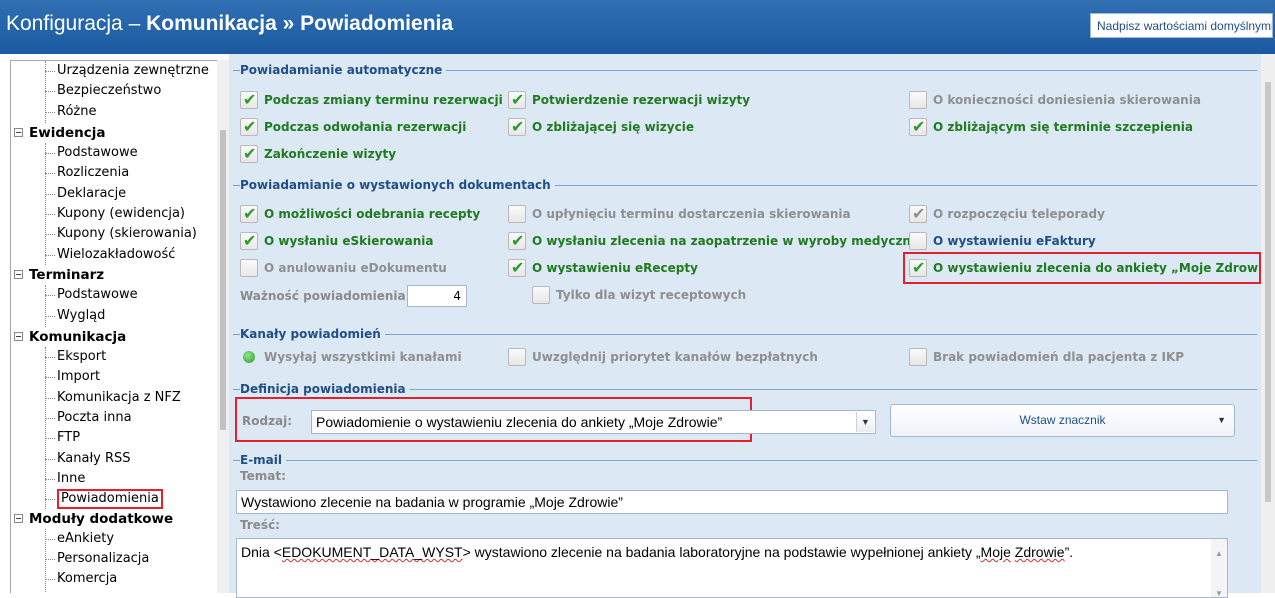 Image resolution: width=1275 pixels, height=598 pixels. I want to click on tree-item: Inne, so click(48, 479).